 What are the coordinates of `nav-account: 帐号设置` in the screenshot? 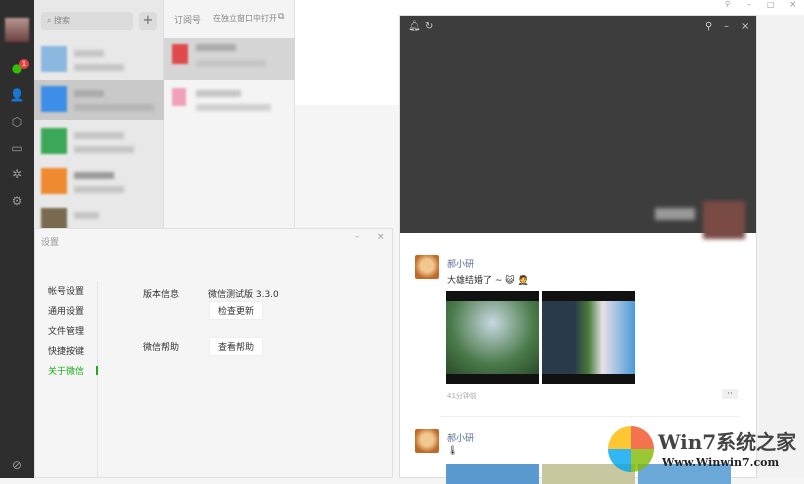 It's located at (66, 290).